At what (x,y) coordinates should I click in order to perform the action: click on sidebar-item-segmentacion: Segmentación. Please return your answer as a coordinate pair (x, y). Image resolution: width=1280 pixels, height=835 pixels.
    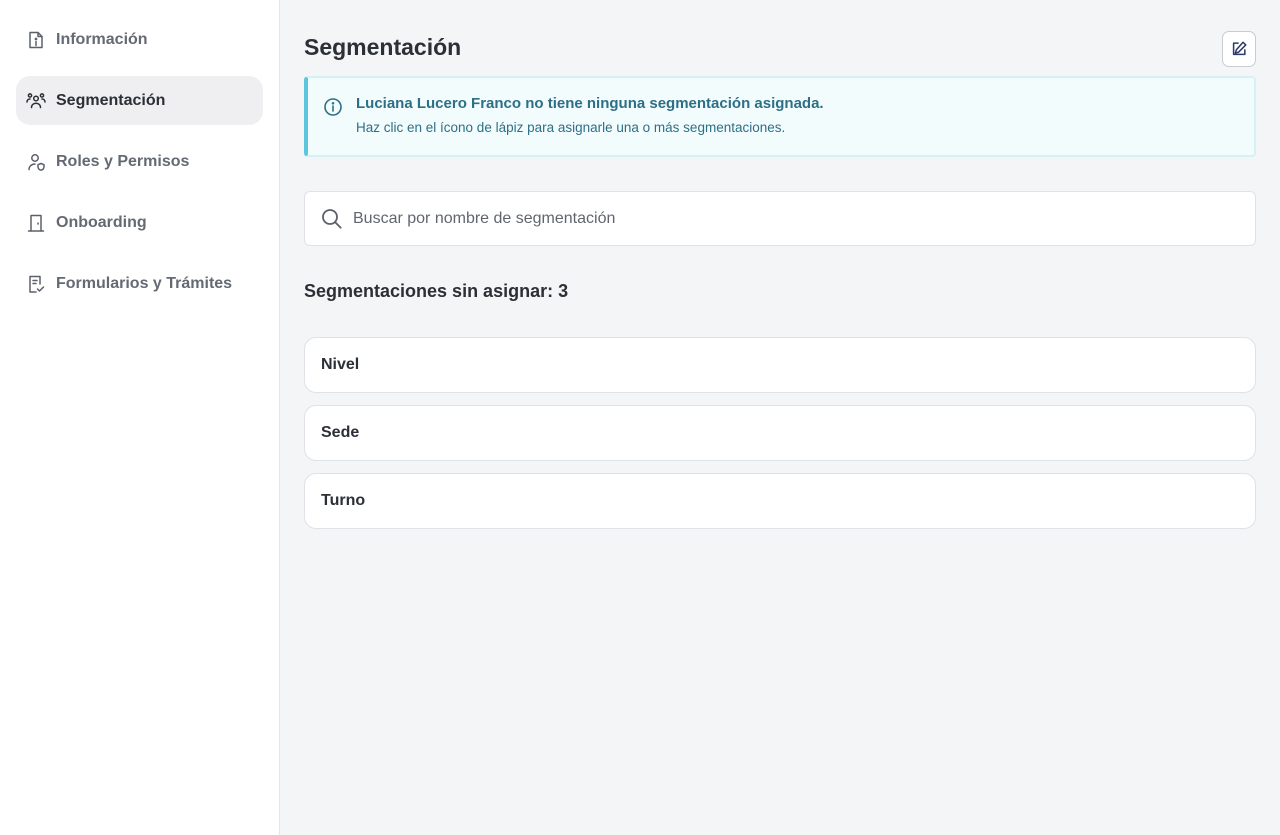
    Looking at the image, I should click on (139, 100).